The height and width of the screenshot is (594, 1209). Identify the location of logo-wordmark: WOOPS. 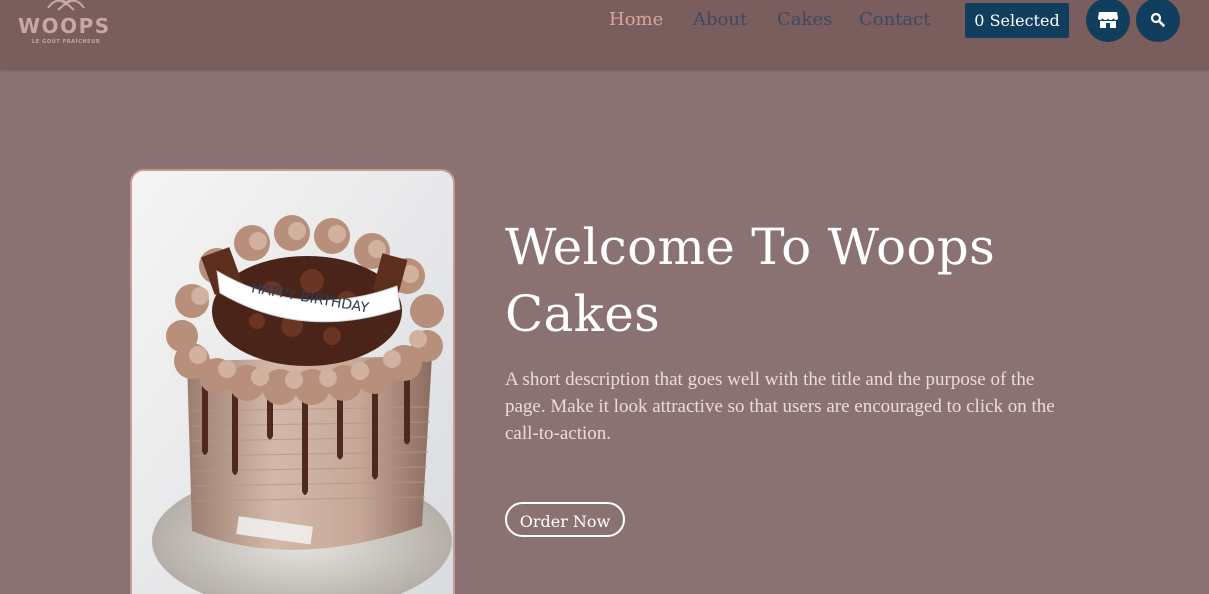
(64, 26).